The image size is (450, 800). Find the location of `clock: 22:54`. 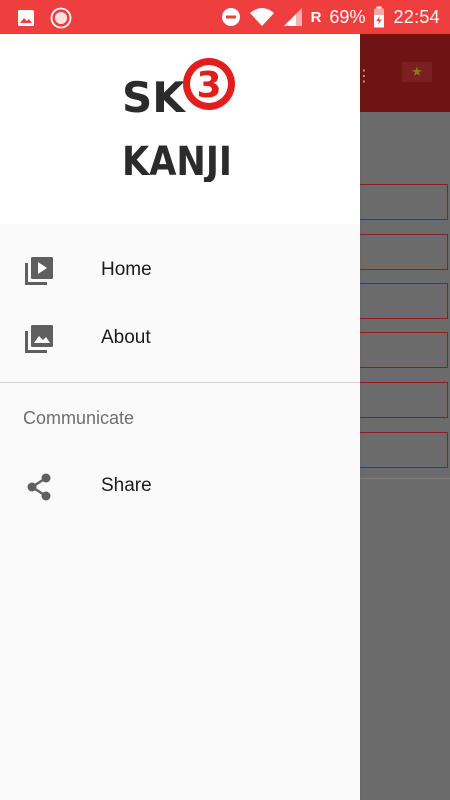

clock: 22:54 is located at coordinates (416, 16).